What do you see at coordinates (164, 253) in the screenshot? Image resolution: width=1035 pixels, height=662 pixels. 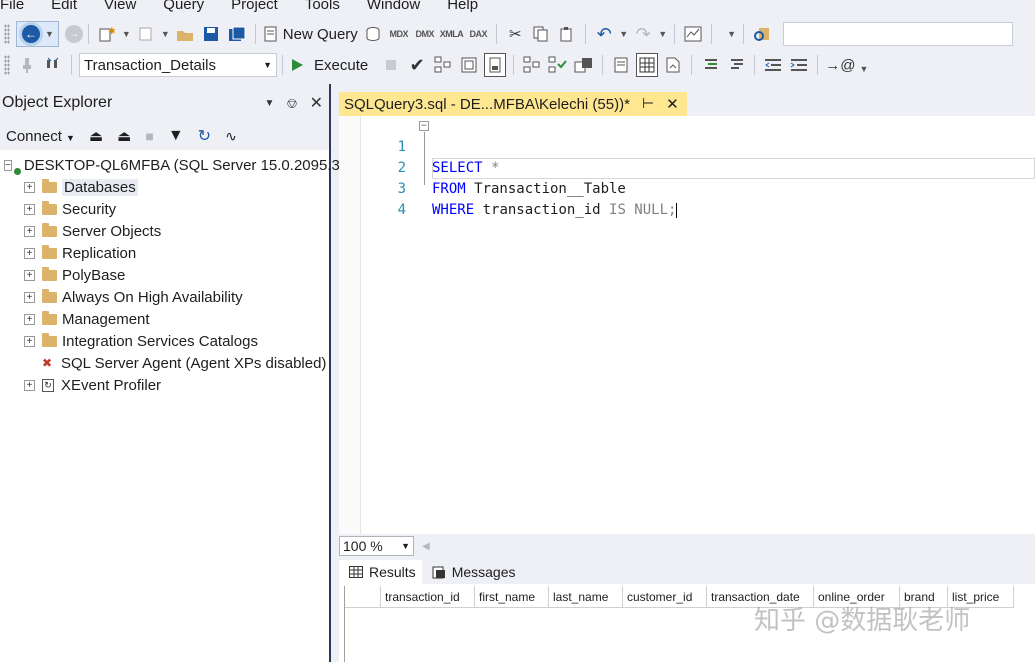 I see `tree-node-replication: + Replication` at bounding box center [164, 253].